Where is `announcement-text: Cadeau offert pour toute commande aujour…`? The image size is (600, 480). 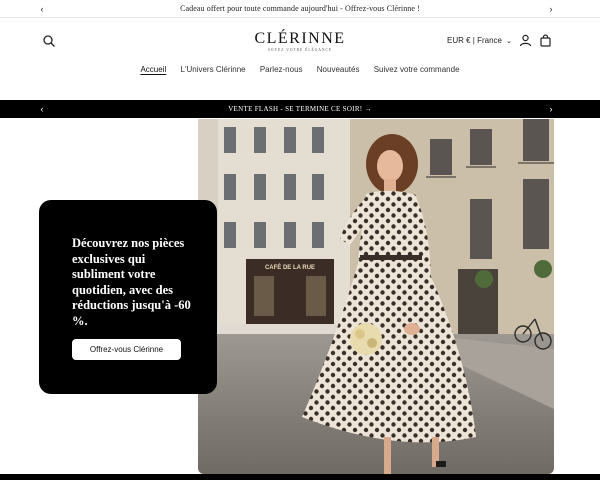 announcement-text: Cadeau offert pour toute commande aujour… is located at coordinates (300, 8).